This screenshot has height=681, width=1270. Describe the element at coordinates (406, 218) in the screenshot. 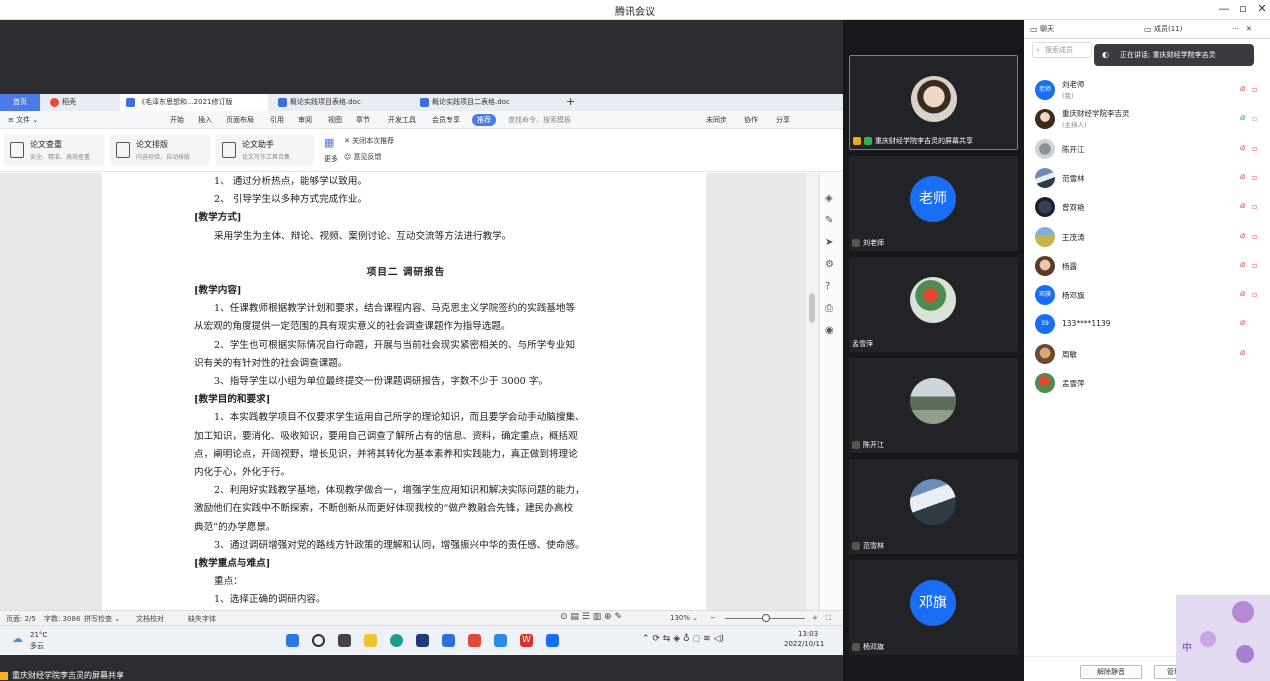

I see `doc-heading: [教学方式]` at that location.